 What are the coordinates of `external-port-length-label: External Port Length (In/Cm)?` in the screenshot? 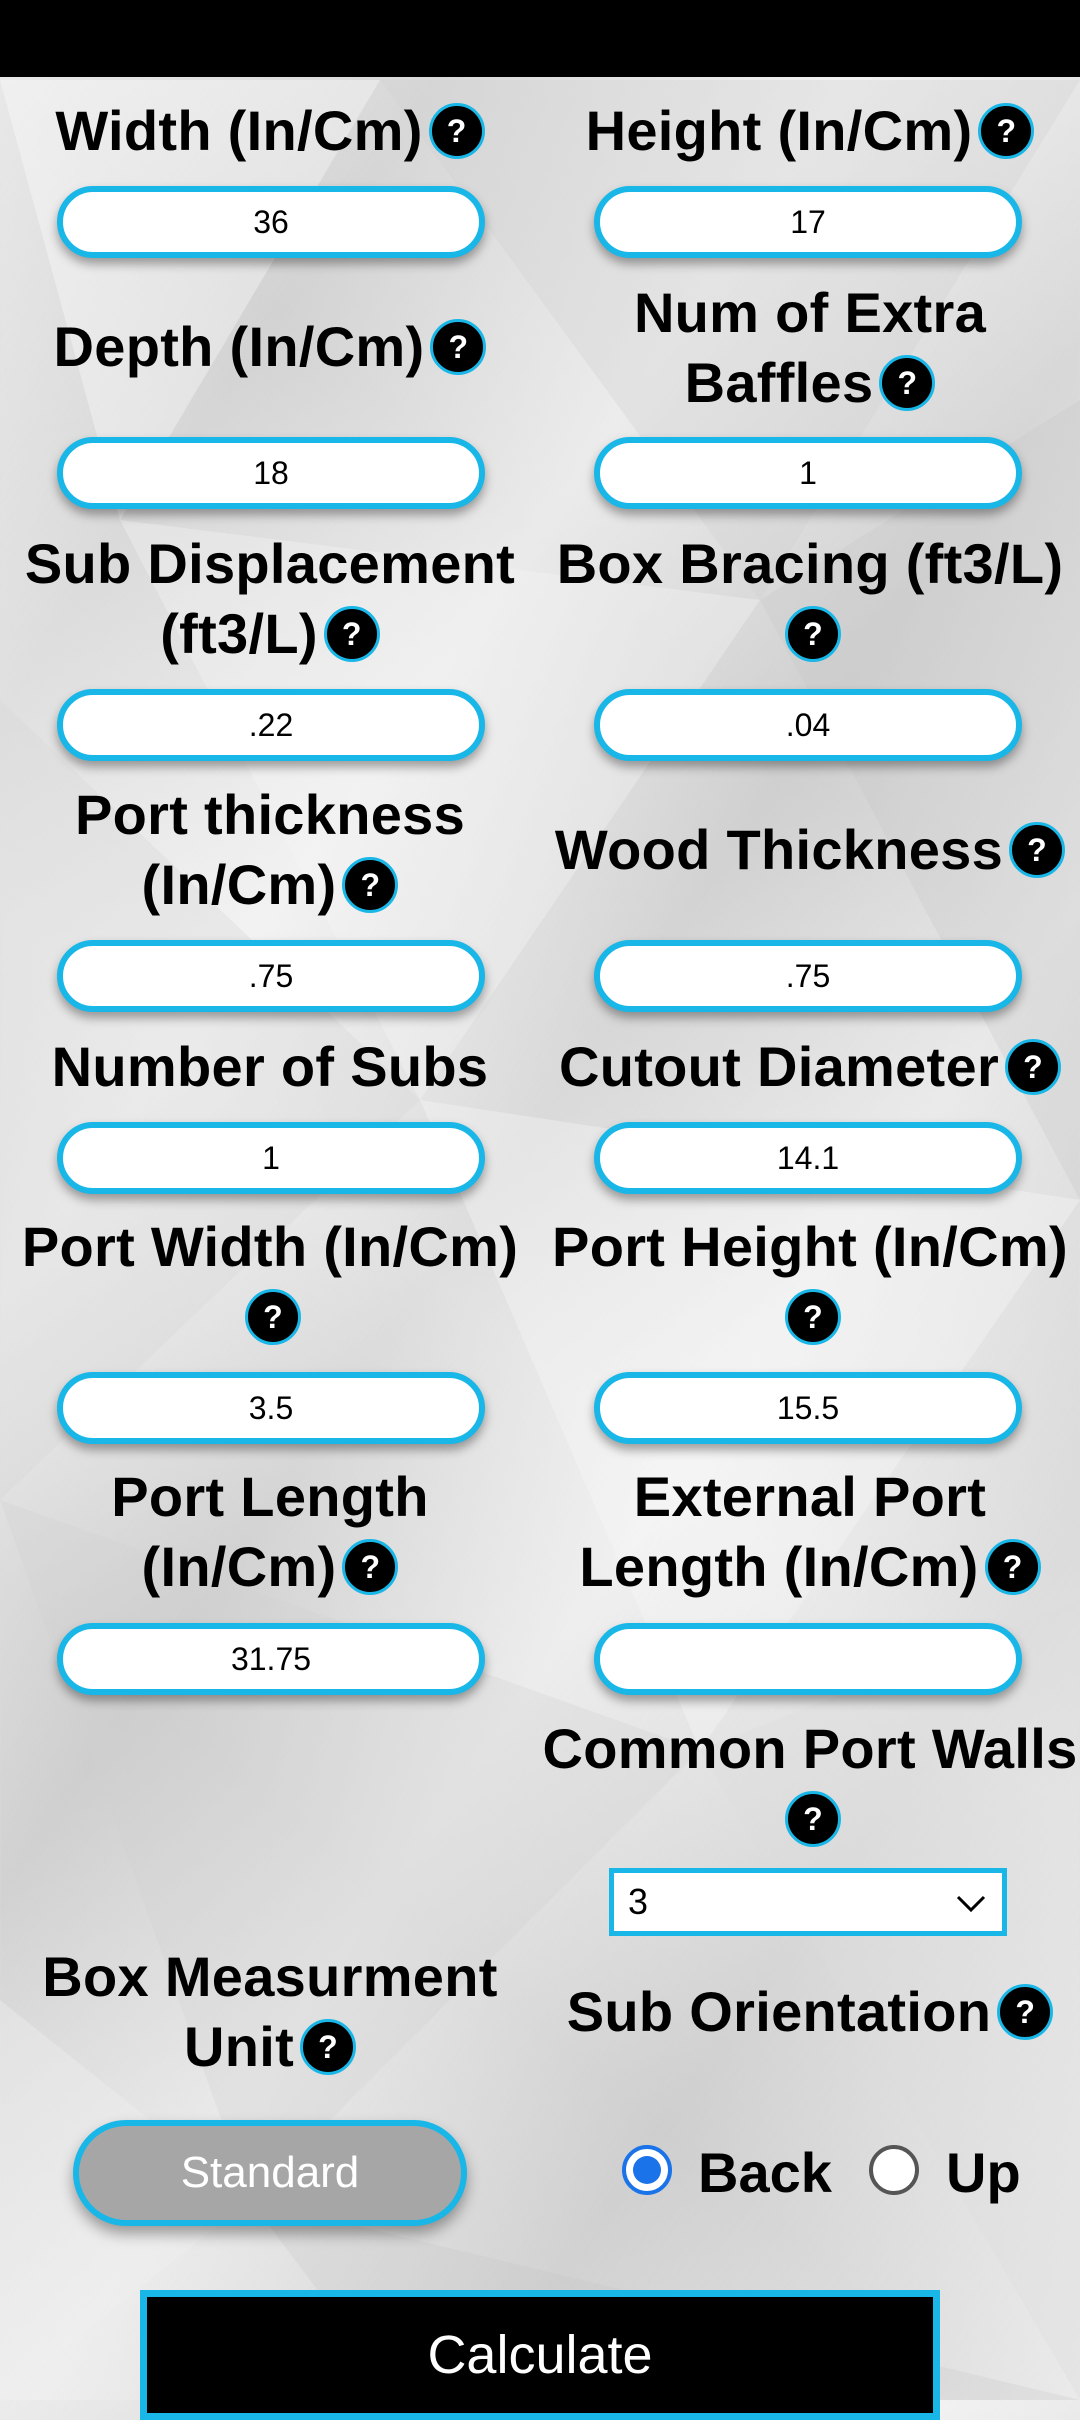 It's located at (810, 1532).